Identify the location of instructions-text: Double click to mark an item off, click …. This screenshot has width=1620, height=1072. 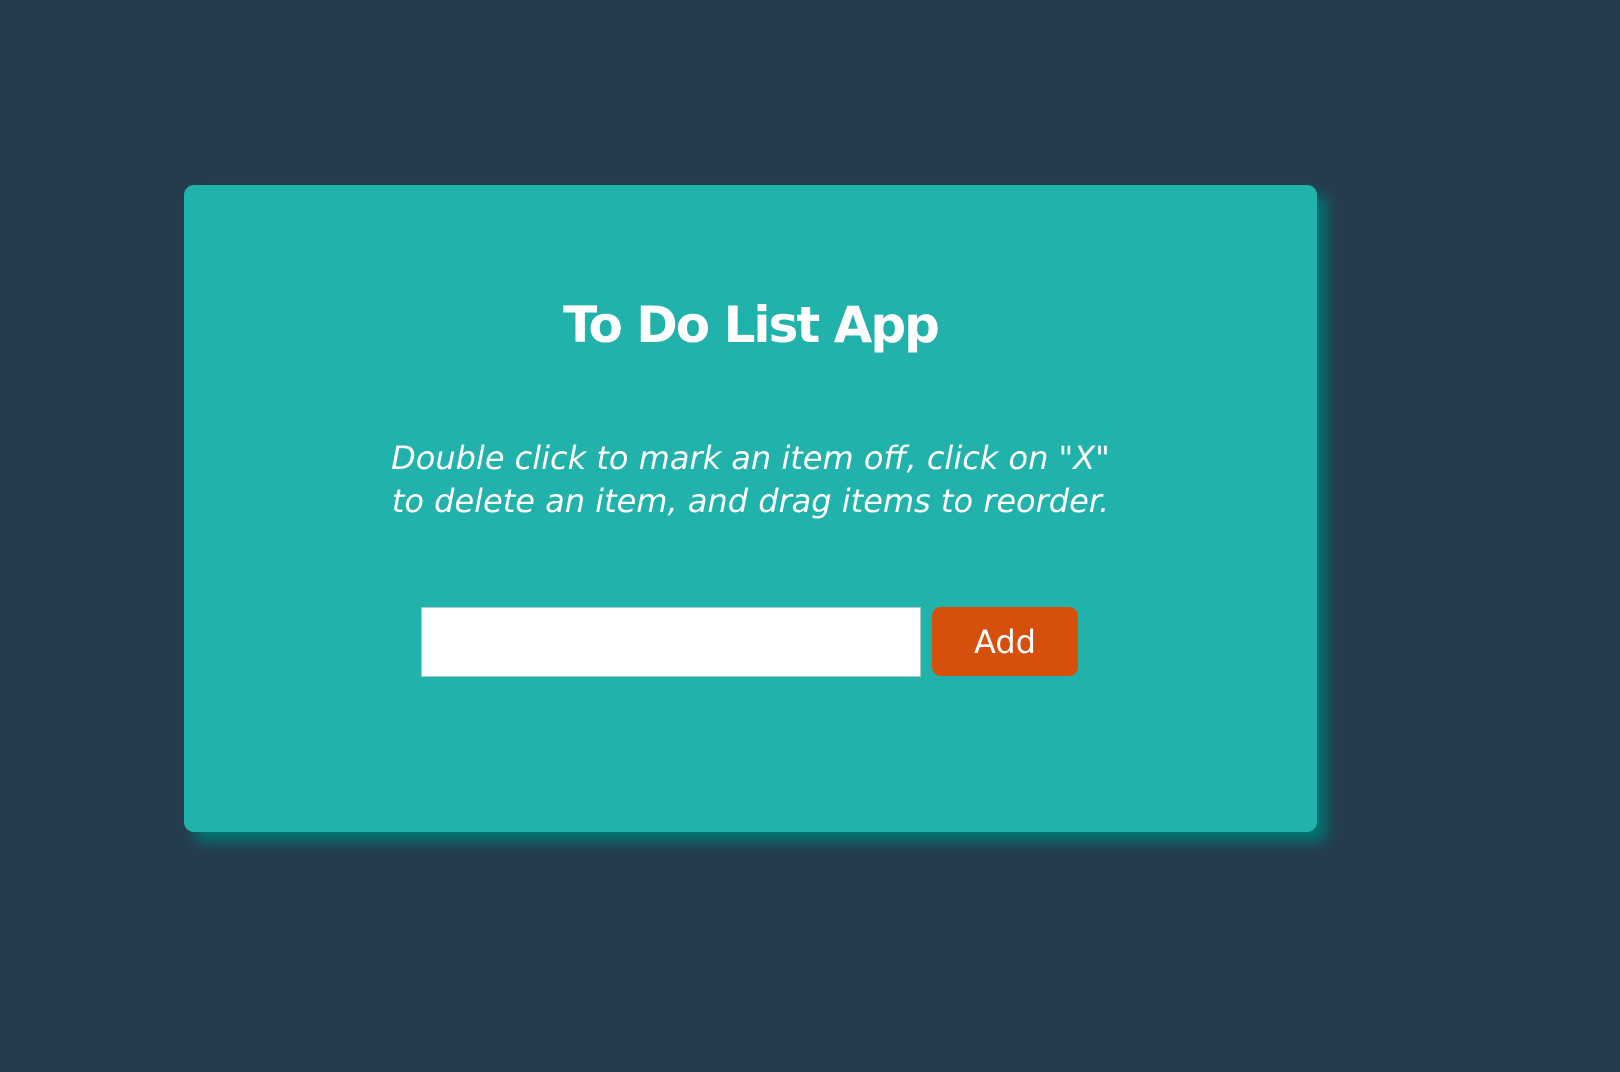
(750, 479).